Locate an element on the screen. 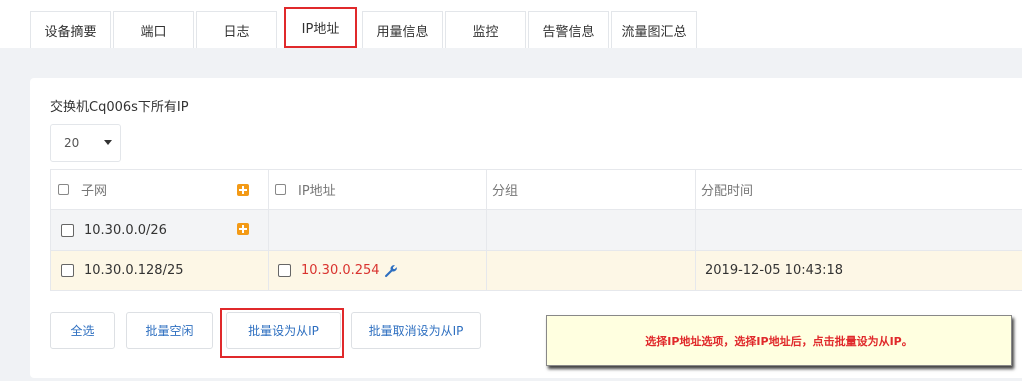  header-ip: IP地址 is located at coordinates (377, 189).